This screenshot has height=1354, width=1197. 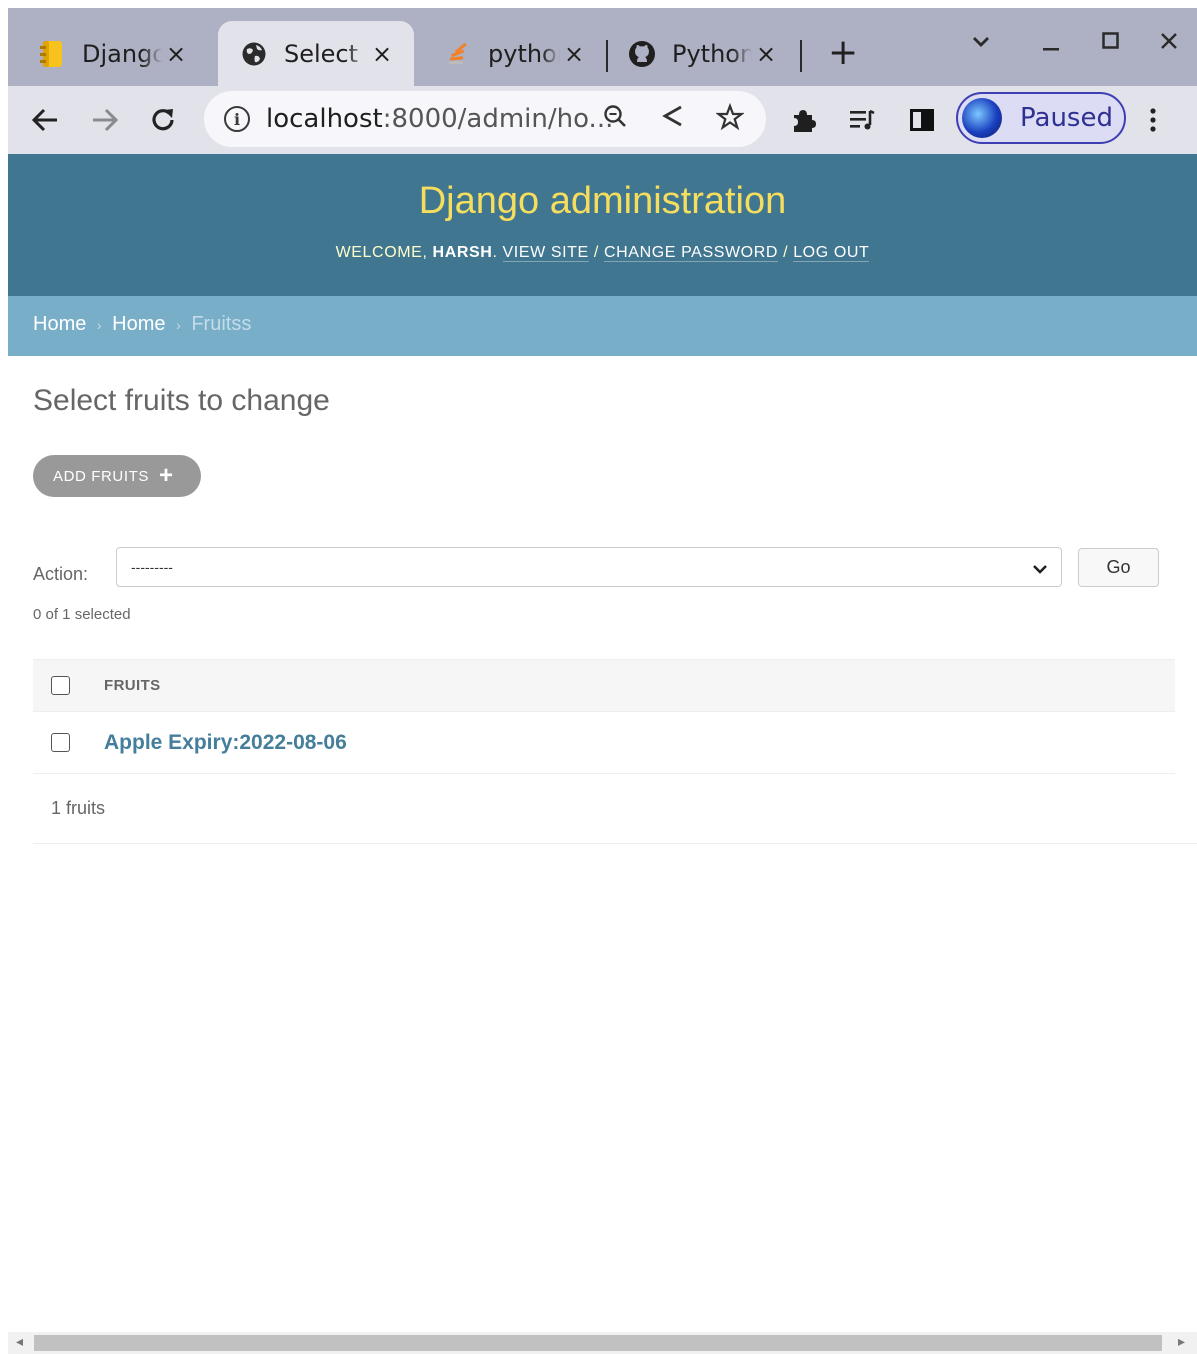 I want to click on breadcrumb-home: Home, so click(x=59, y=324).